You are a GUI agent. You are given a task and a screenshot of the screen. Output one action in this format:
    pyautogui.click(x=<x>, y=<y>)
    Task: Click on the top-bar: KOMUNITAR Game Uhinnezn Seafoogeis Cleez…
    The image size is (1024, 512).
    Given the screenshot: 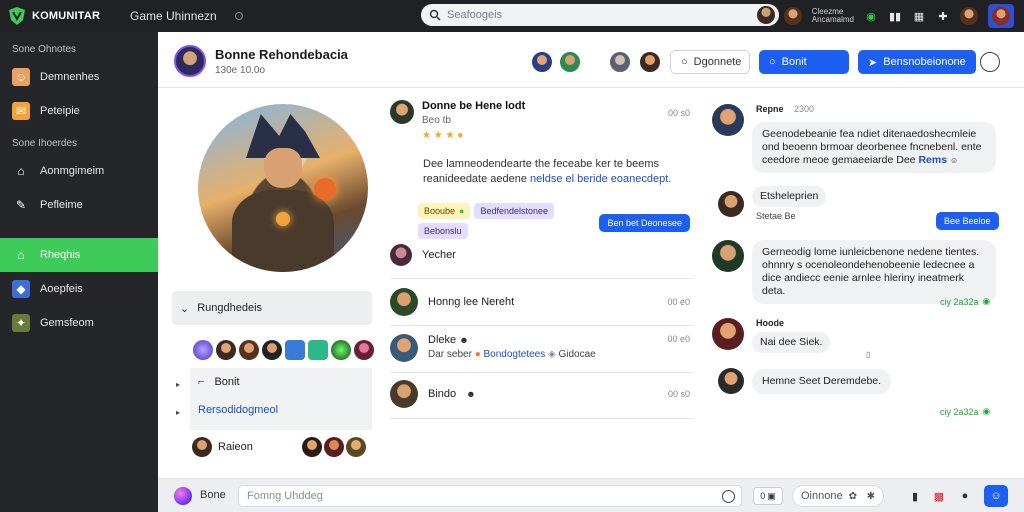 What is the action you would take?
    pyautogui.click(x=512, y=16)
    